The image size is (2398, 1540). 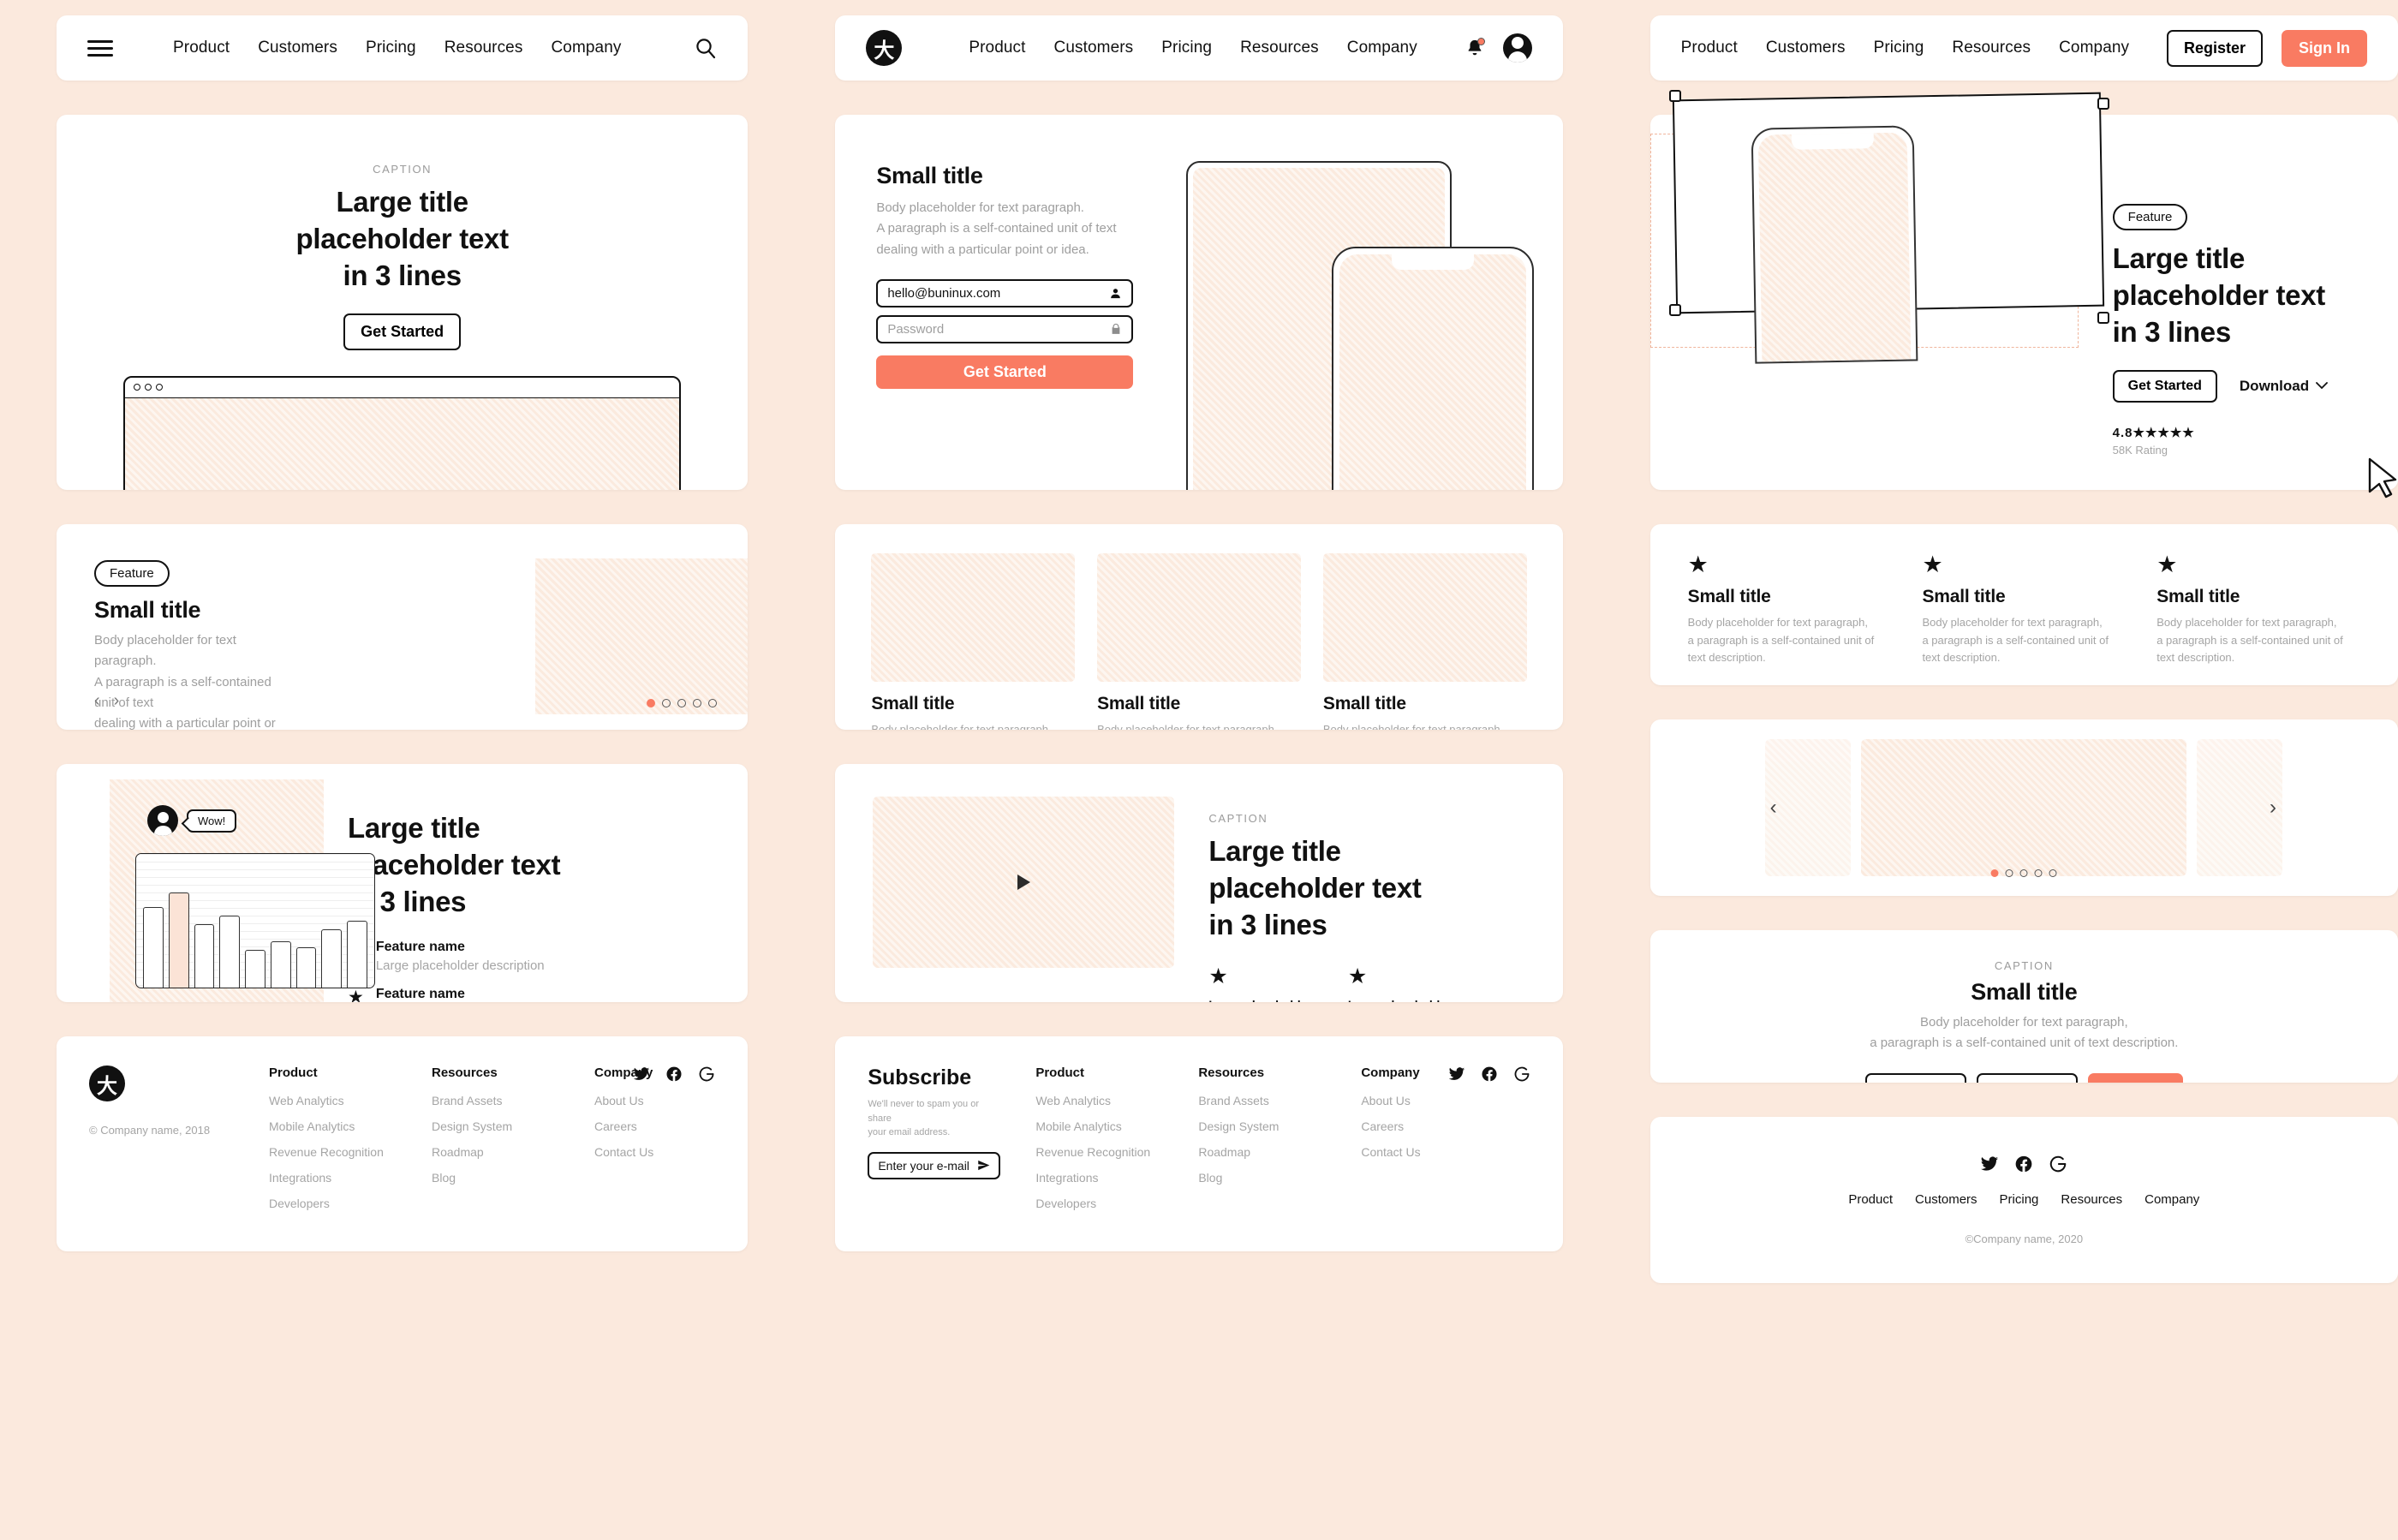 I want to click on email-input: E-mail, so click(x=2027, y=1077).